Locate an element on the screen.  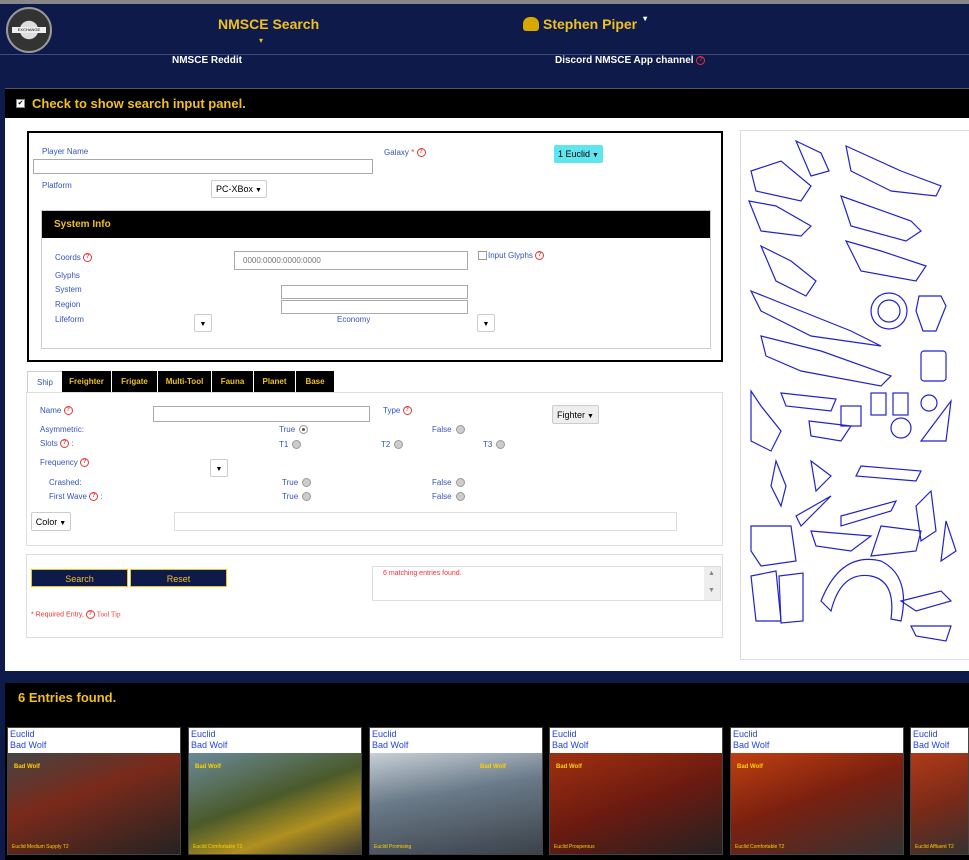
platform-dropdown: PC-XBox ▼ is located at coordinates (239, 189).